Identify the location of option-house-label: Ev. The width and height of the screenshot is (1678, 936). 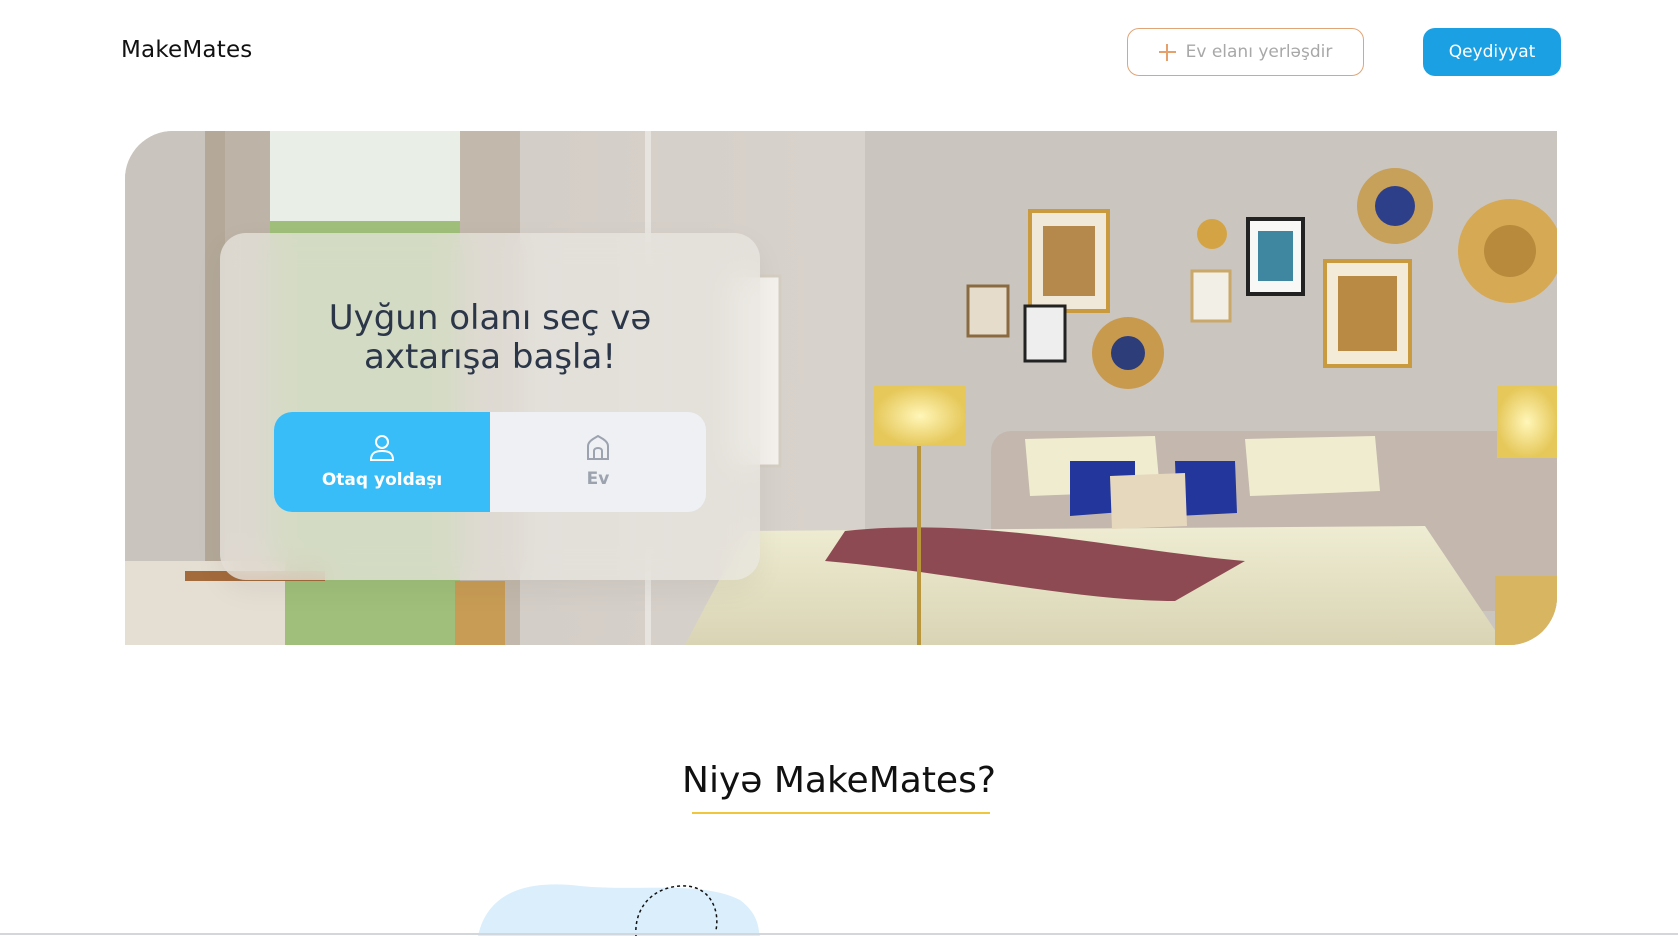
(598, 479).